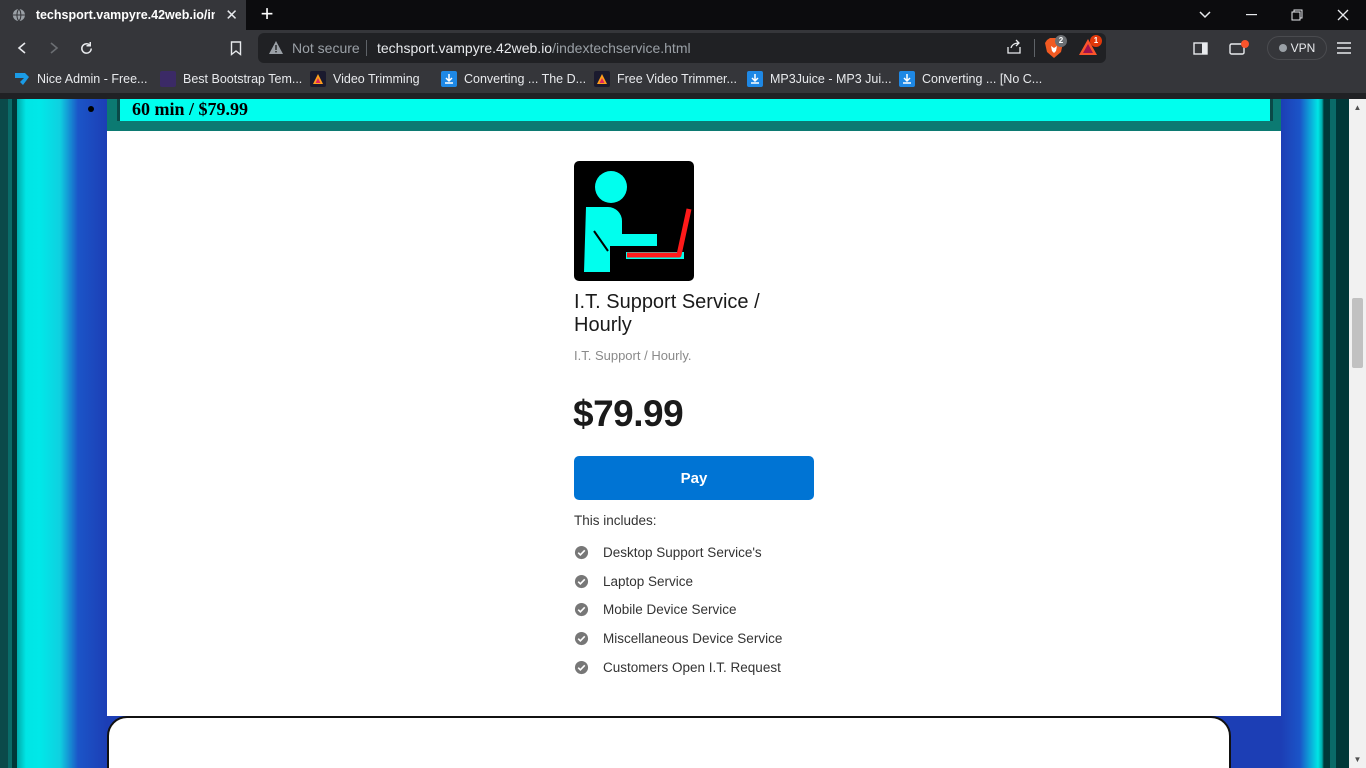  I want to click on bookmark-item-video-trimming: Video Trimming, so click(365, 79).